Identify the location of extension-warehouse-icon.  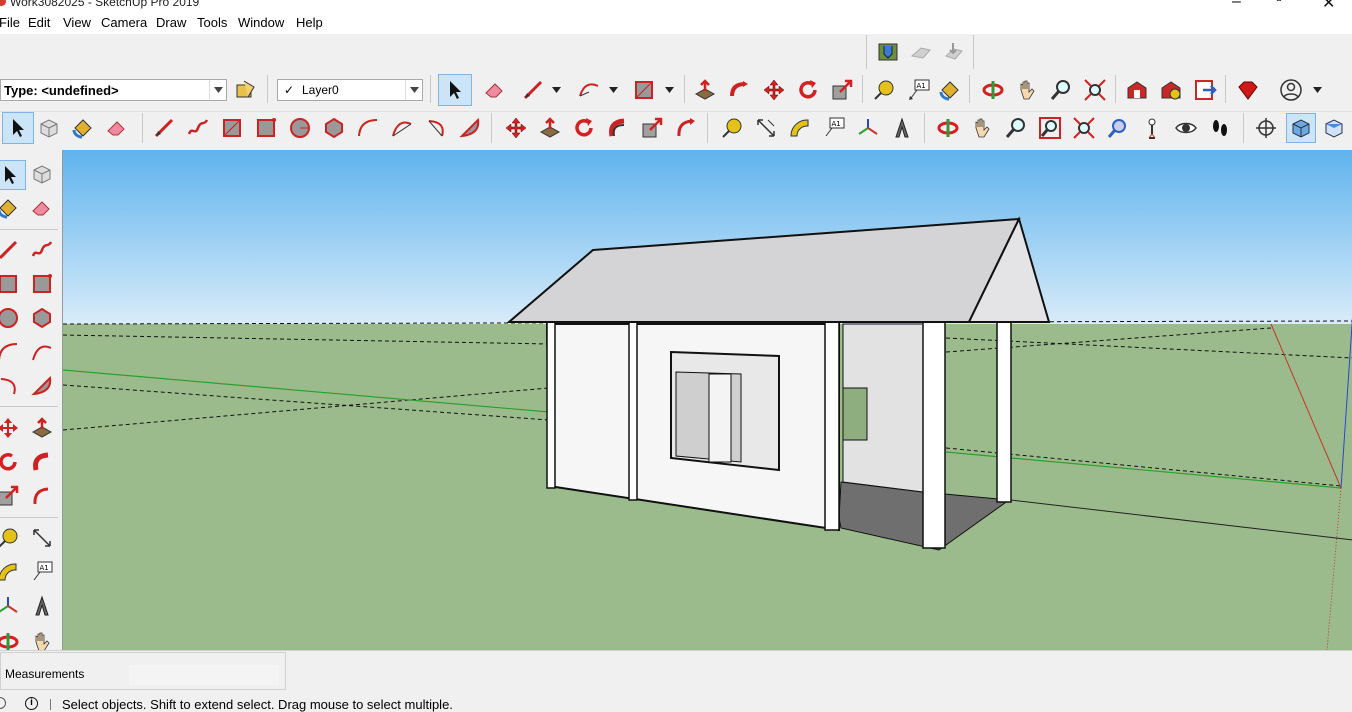
(1171, 90).